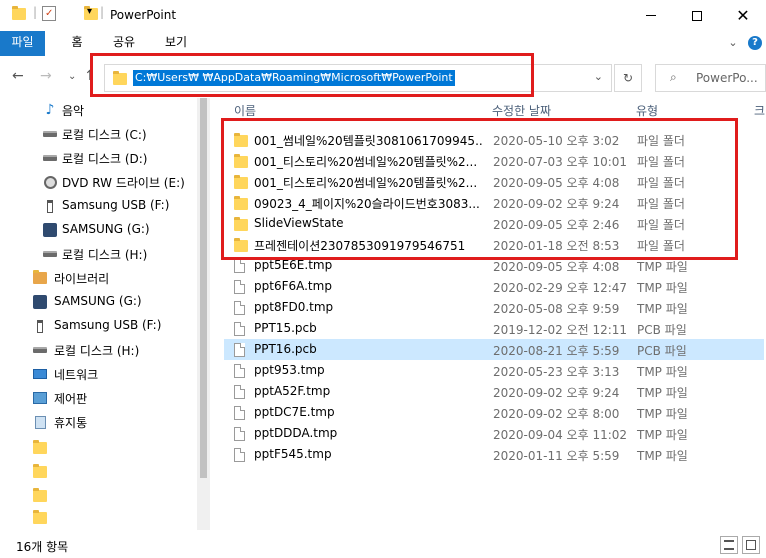  Describe the element at coordinates (50, 182) in the screenshot. I see `dvd-icon` at that location.